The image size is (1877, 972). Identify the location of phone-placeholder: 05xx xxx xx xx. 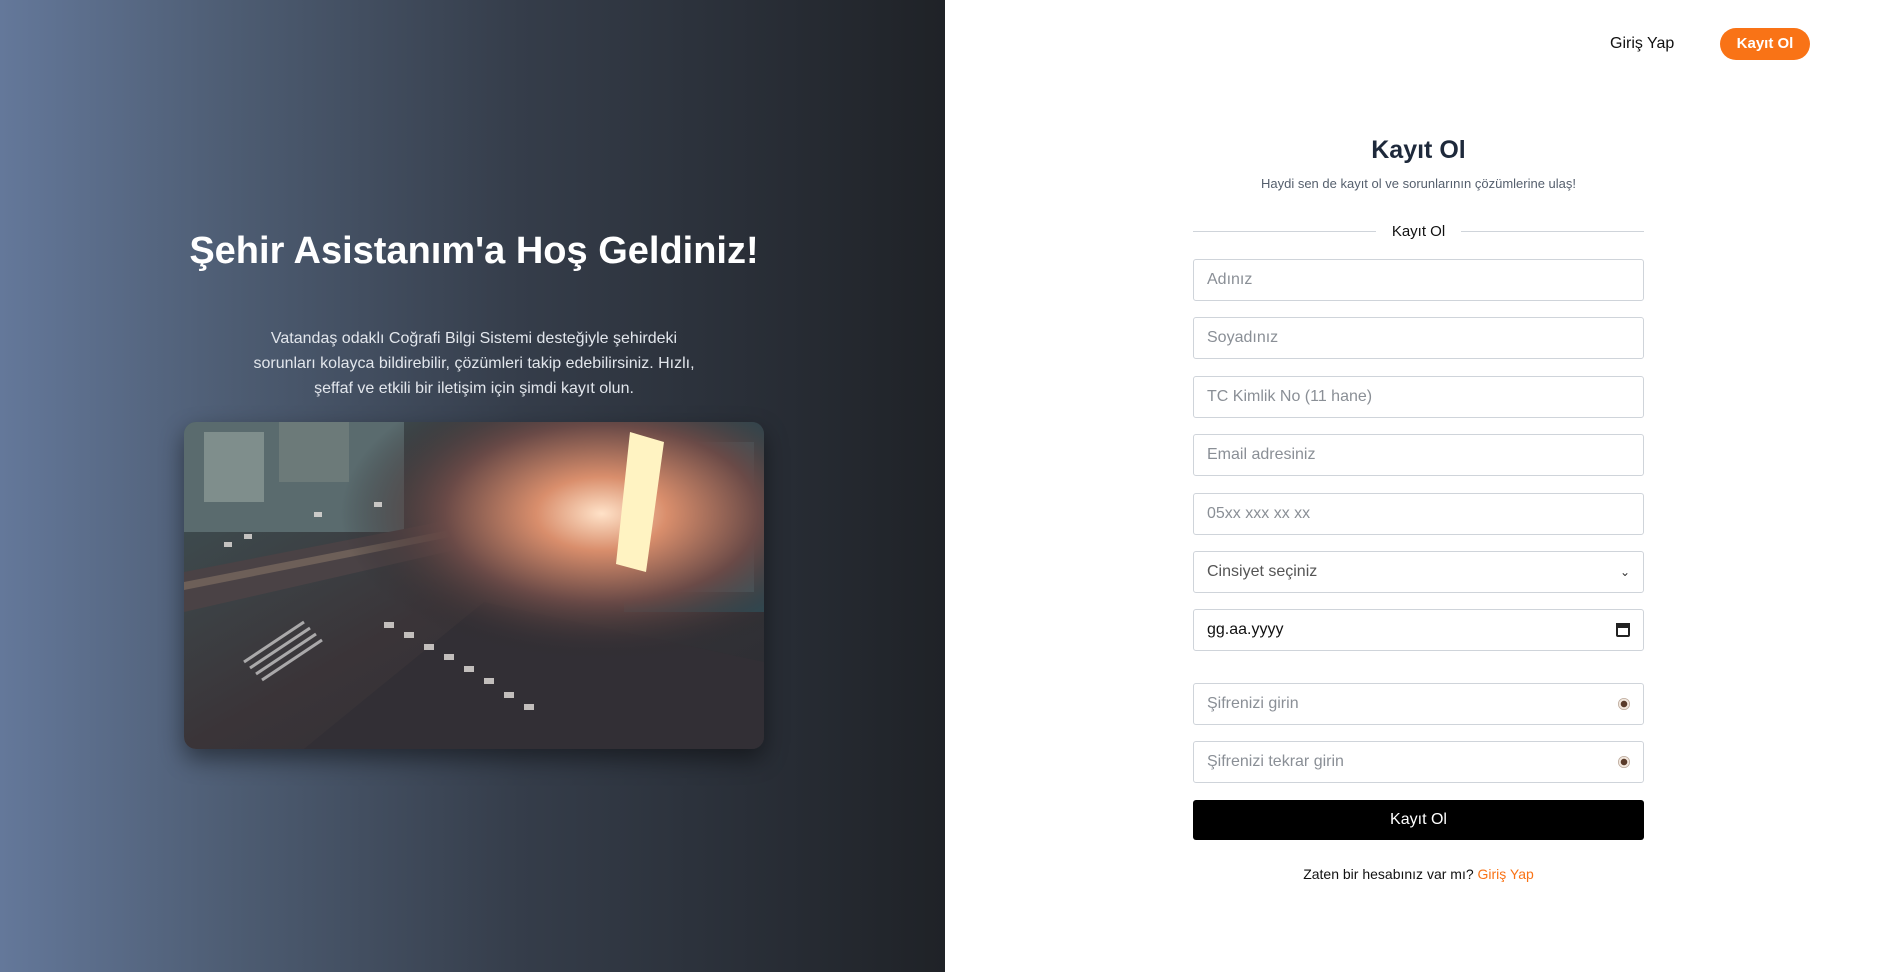
(1259, 513).